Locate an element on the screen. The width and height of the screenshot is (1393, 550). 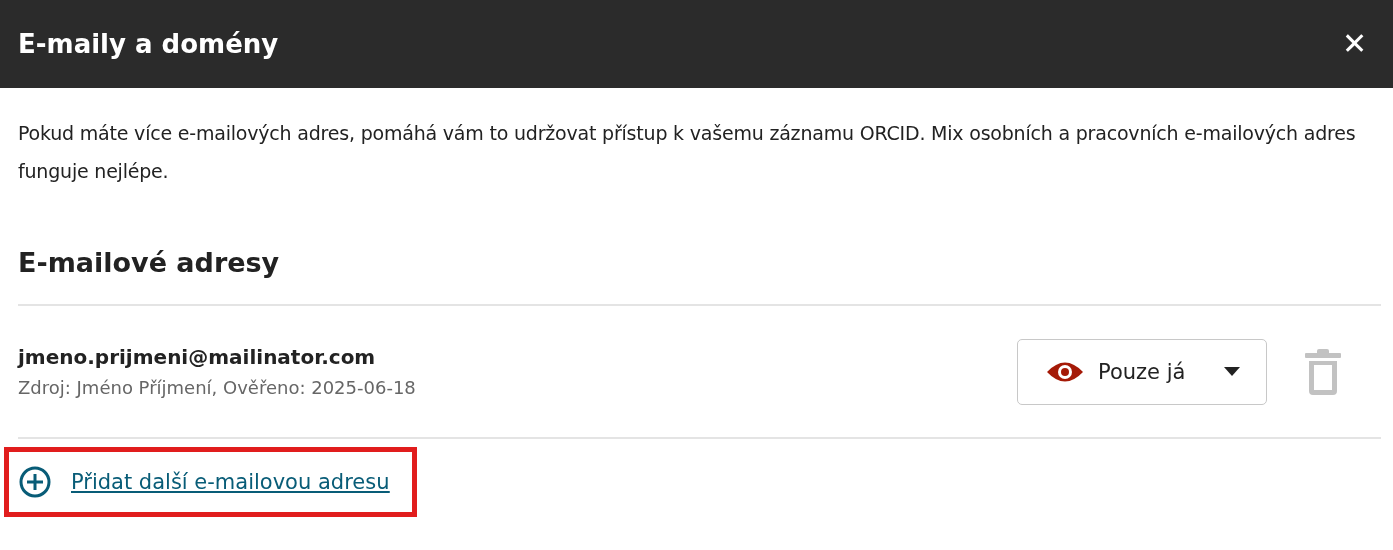
intro-text: Pokud máte více e-mailových adres, pomáhá vám to udržovat přístup k vašemu záznamu ORCID. Mix osobních a pracovních e-mailových adres funguje nejlépe. is located at coordinates (687, 152).